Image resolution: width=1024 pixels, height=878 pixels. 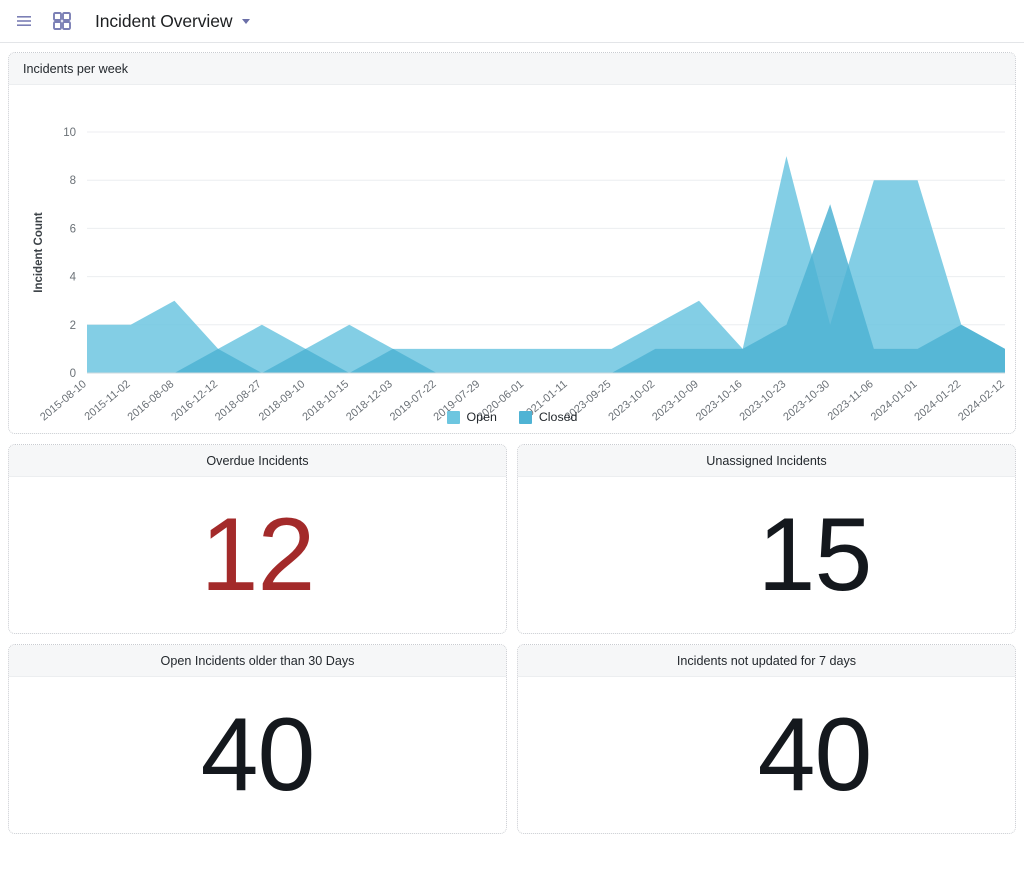 I want to click on apps-grid-icon, so click(x=62, y=21).